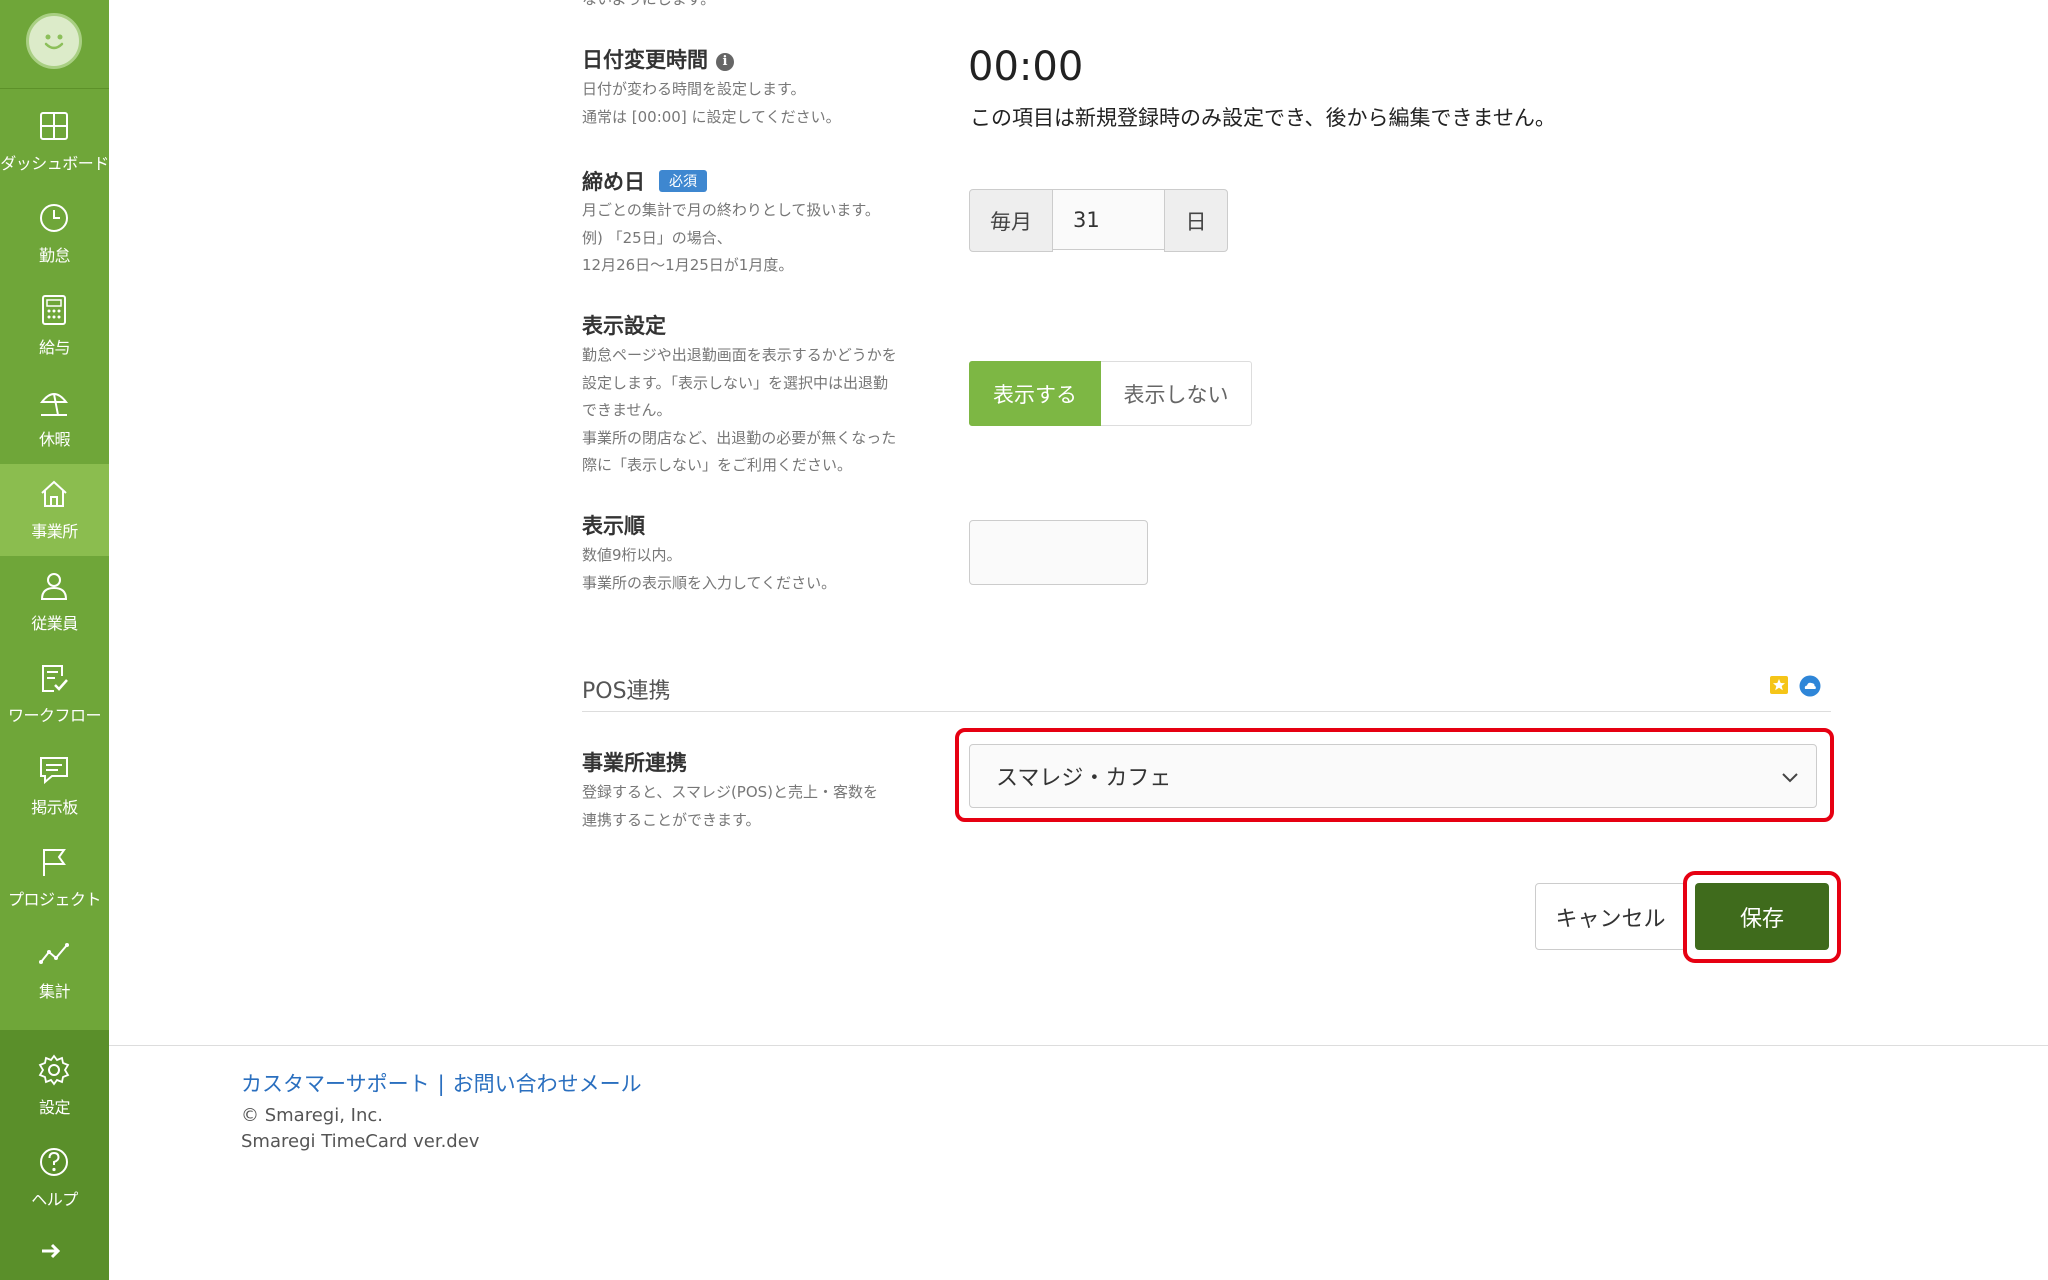 The width and height of the screenshot is (2048, 1280). Describe the element at coordinates (613, 182) in the screenshot. I see `closing-day-label: 締め日` at that location.